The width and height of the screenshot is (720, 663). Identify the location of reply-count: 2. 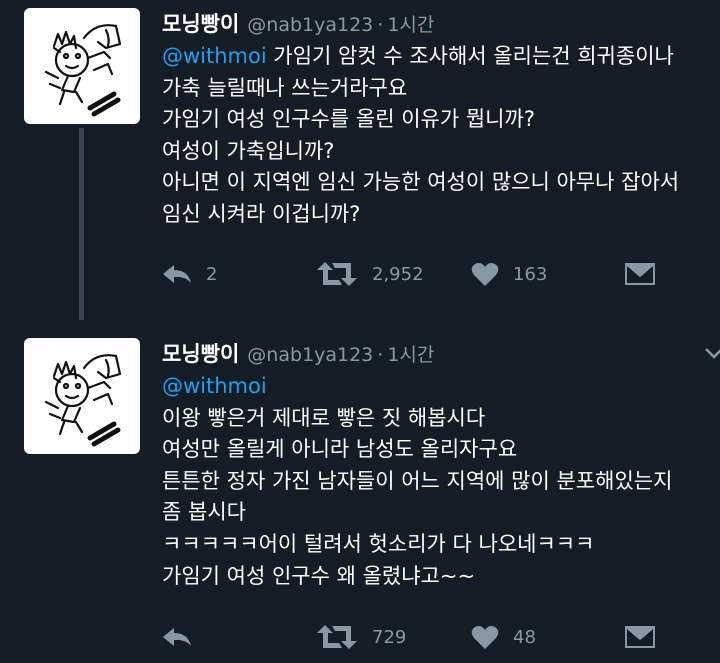
(212, 274).